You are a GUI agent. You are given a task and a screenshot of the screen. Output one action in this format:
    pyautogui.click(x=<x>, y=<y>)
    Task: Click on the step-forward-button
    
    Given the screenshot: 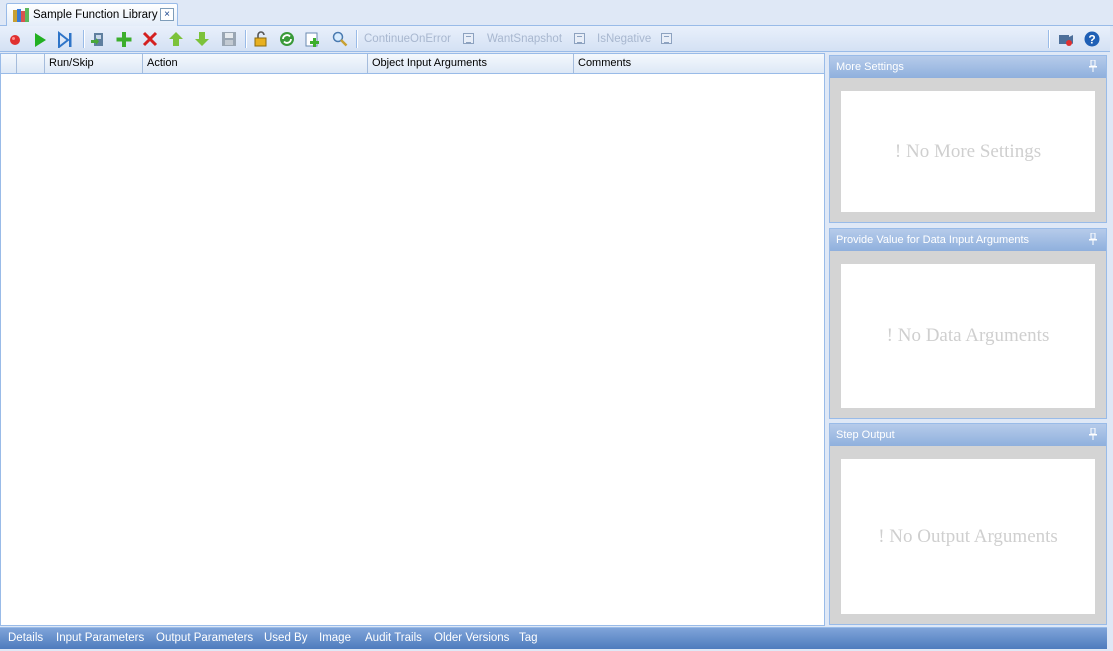 What is the action you would take?
    pyautogui.click(x=65, y=39)
    